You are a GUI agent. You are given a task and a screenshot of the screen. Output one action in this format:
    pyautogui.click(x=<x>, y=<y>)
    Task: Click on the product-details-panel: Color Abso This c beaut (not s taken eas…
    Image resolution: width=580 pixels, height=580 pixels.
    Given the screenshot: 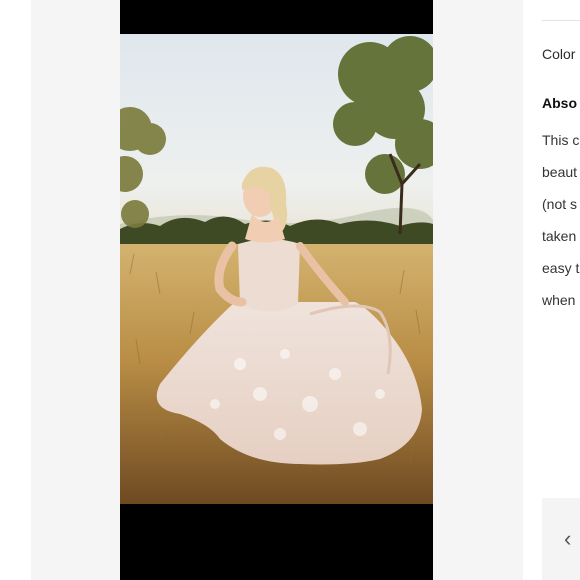 What is the action you would take?
    pyautogui.click(x=551, y=290)
    